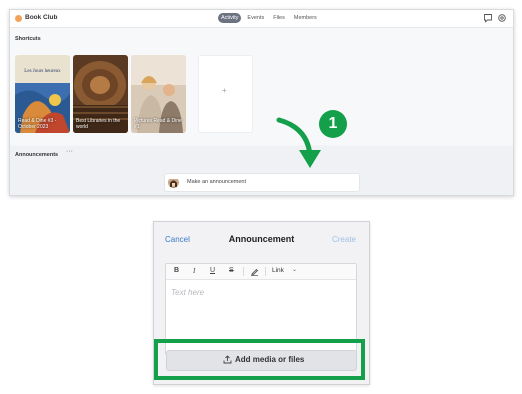  What do you see at coordinates (278, 270) in the screenshot?
I see `link-dropdown: Link` at bounding box center [278, 270].